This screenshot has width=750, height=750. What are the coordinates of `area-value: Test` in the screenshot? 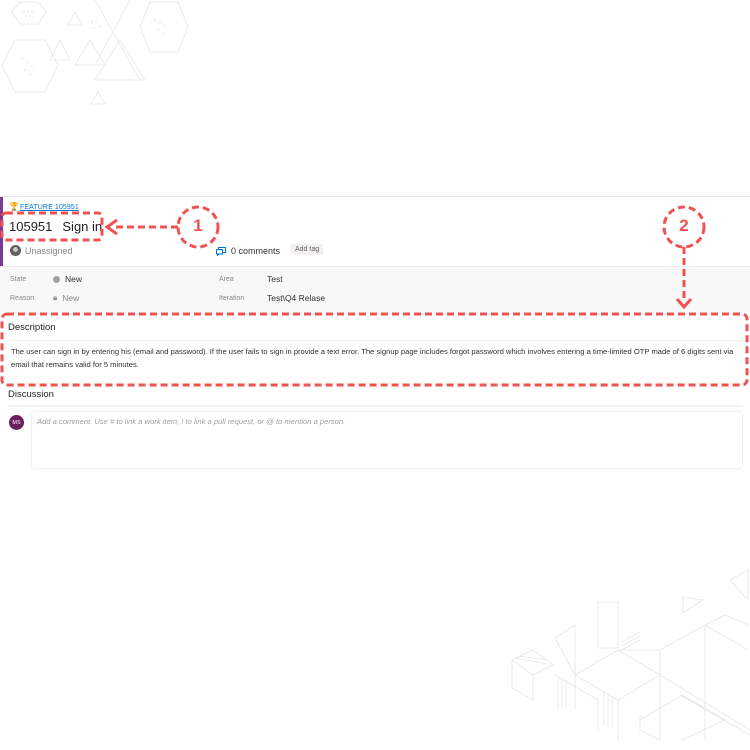 It's located at (275, 279).